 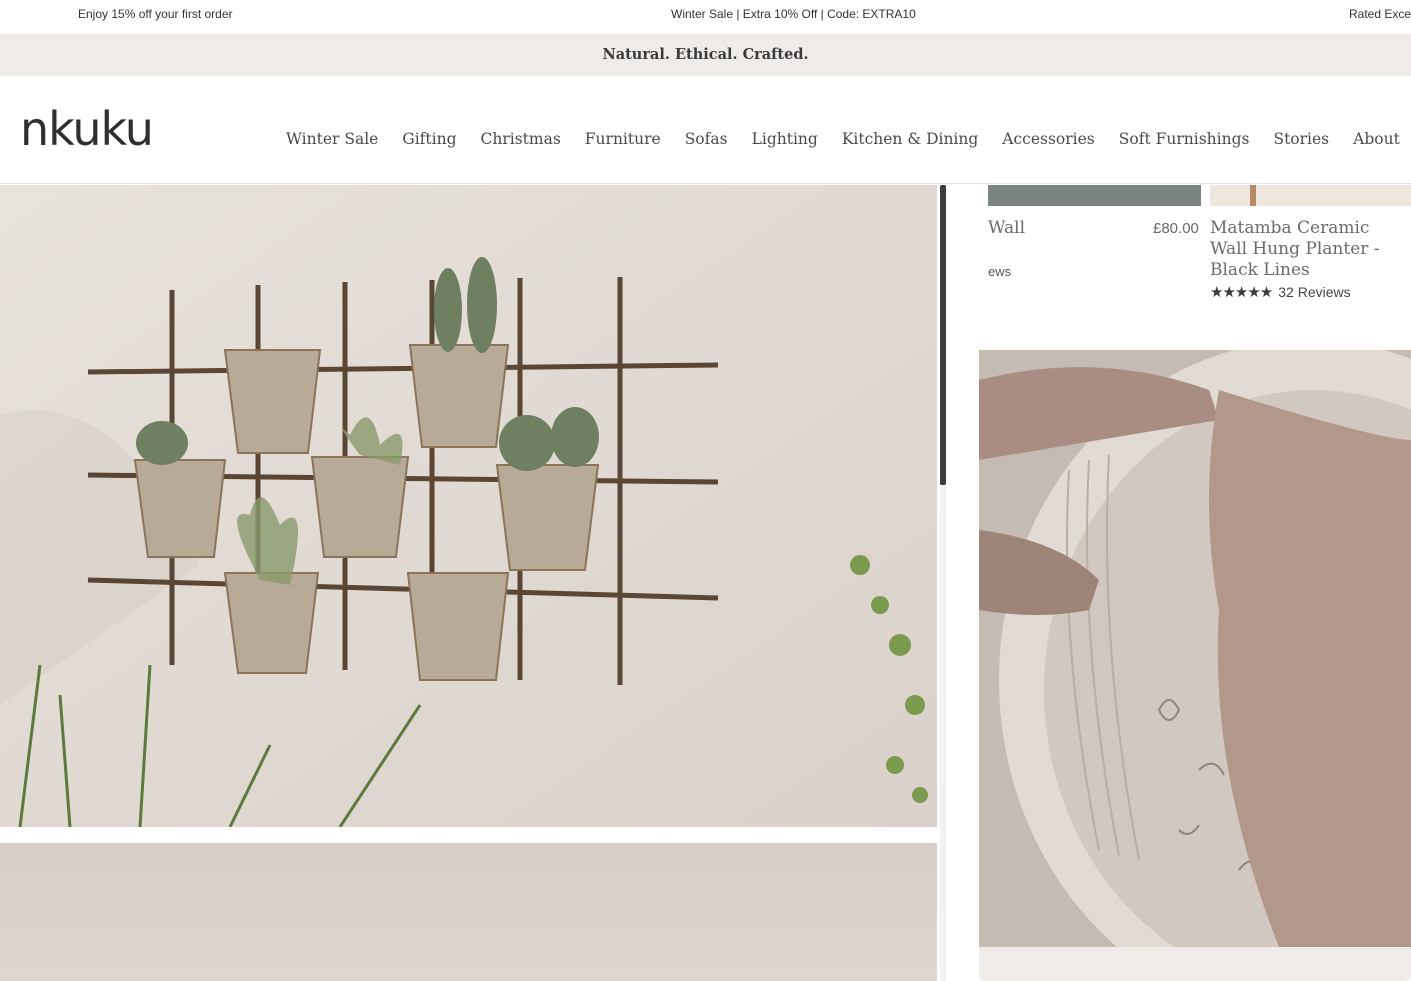 I want to click on nav-winter-sale: Winter Sale, so click(x=332, y=139).